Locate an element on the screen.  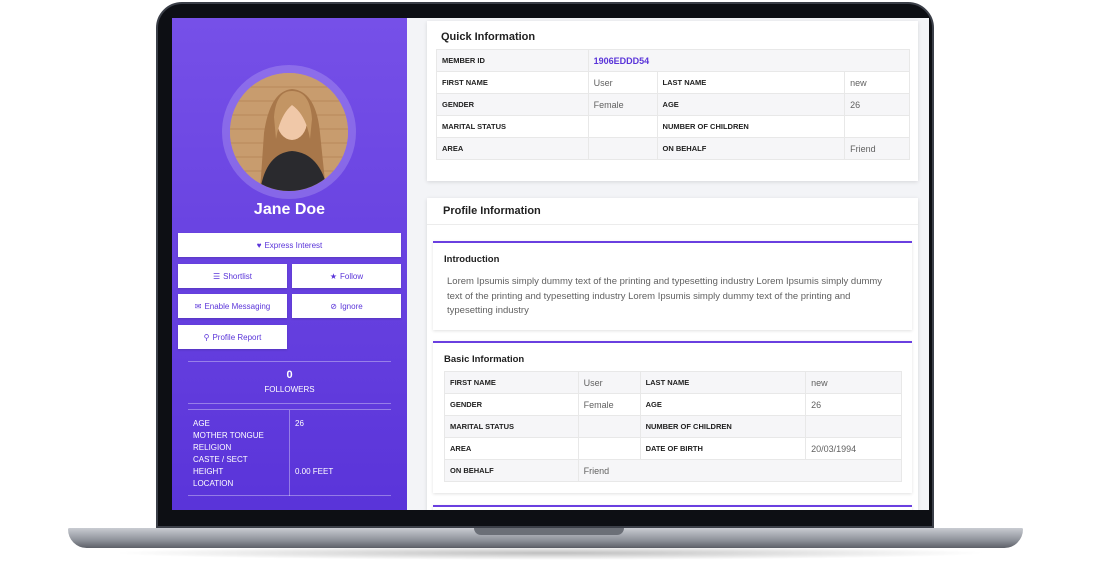
basic-information-title: Basic Information is located at coordinates (484, 359).